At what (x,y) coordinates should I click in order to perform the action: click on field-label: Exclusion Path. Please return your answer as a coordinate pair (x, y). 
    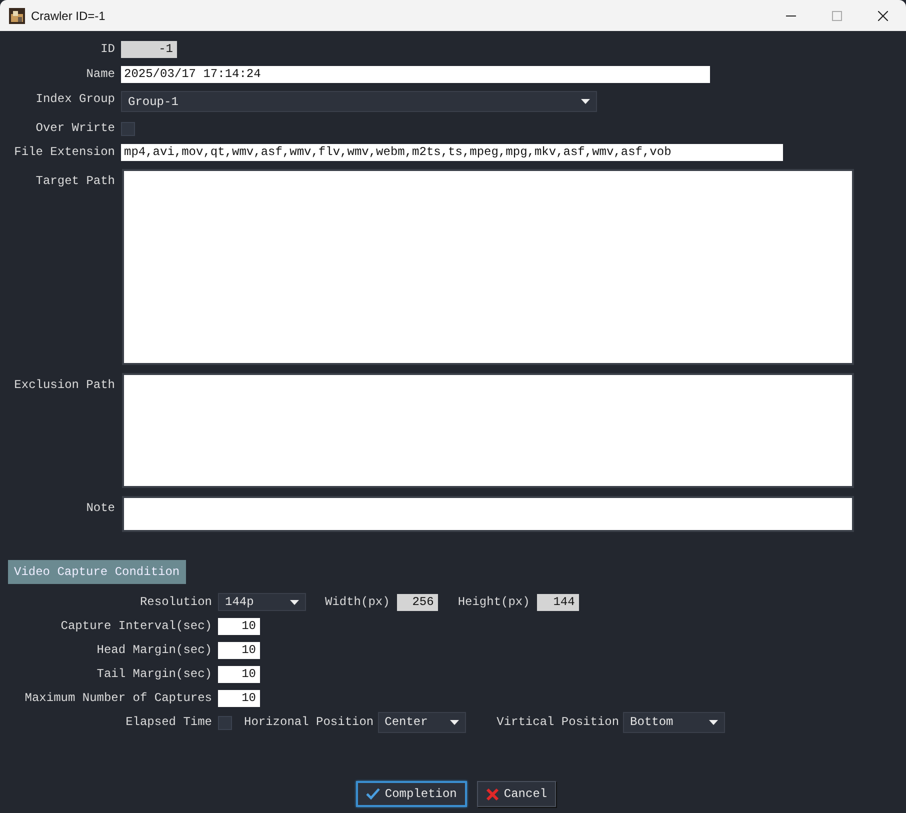
    Looking at the image, I should click on (64, 385).